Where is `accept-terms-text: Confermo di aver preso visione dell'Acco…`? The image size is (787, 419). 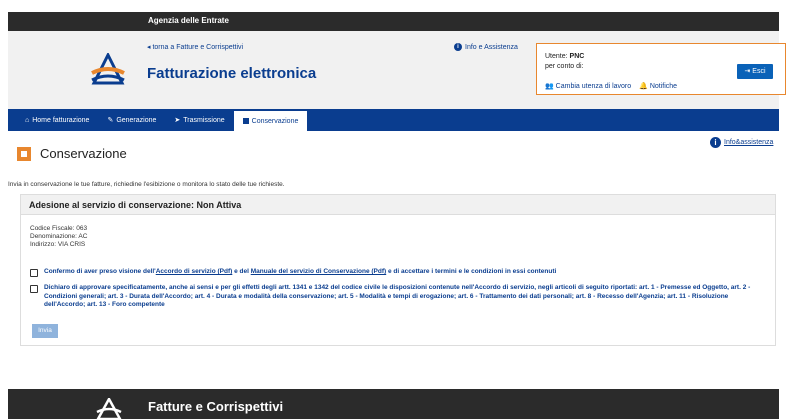 accept-terms-text: Confermo di aver preso visione dell'Acco… is located at coordinates (300, 272).